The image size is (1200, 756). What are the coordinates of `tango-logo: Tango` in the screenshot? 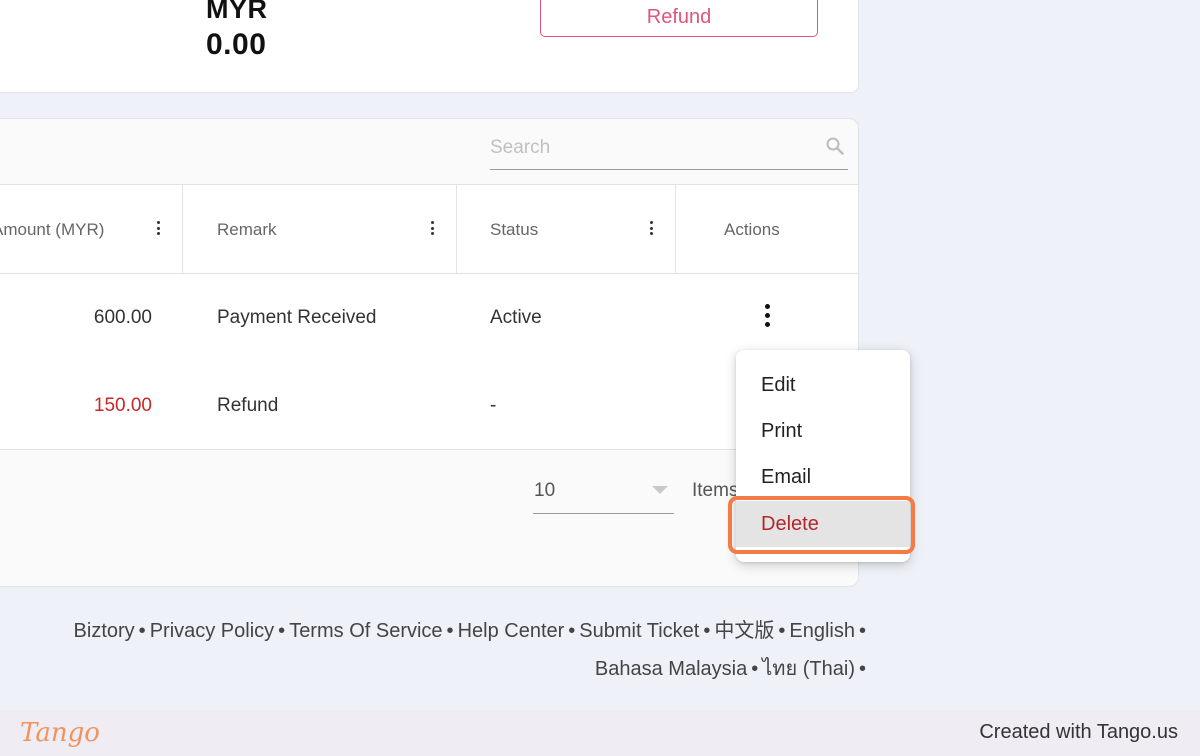 It's located at (60, 733).